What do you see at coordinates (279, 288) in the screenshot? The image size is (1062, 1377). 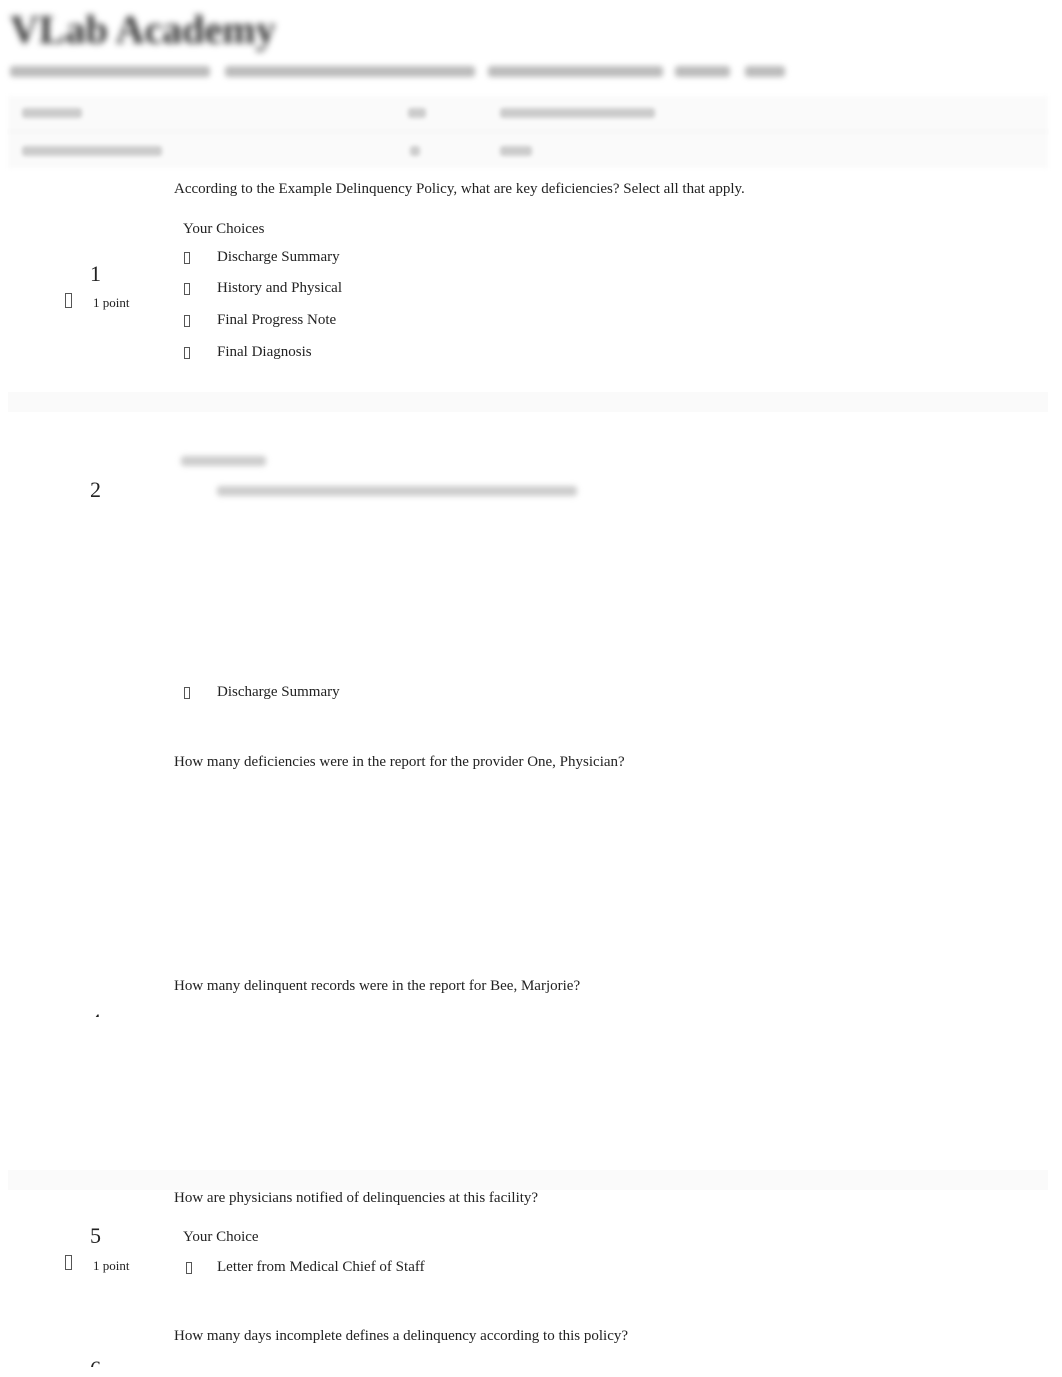 I see `choice: History and Physical` at bounding box center [279, 288].